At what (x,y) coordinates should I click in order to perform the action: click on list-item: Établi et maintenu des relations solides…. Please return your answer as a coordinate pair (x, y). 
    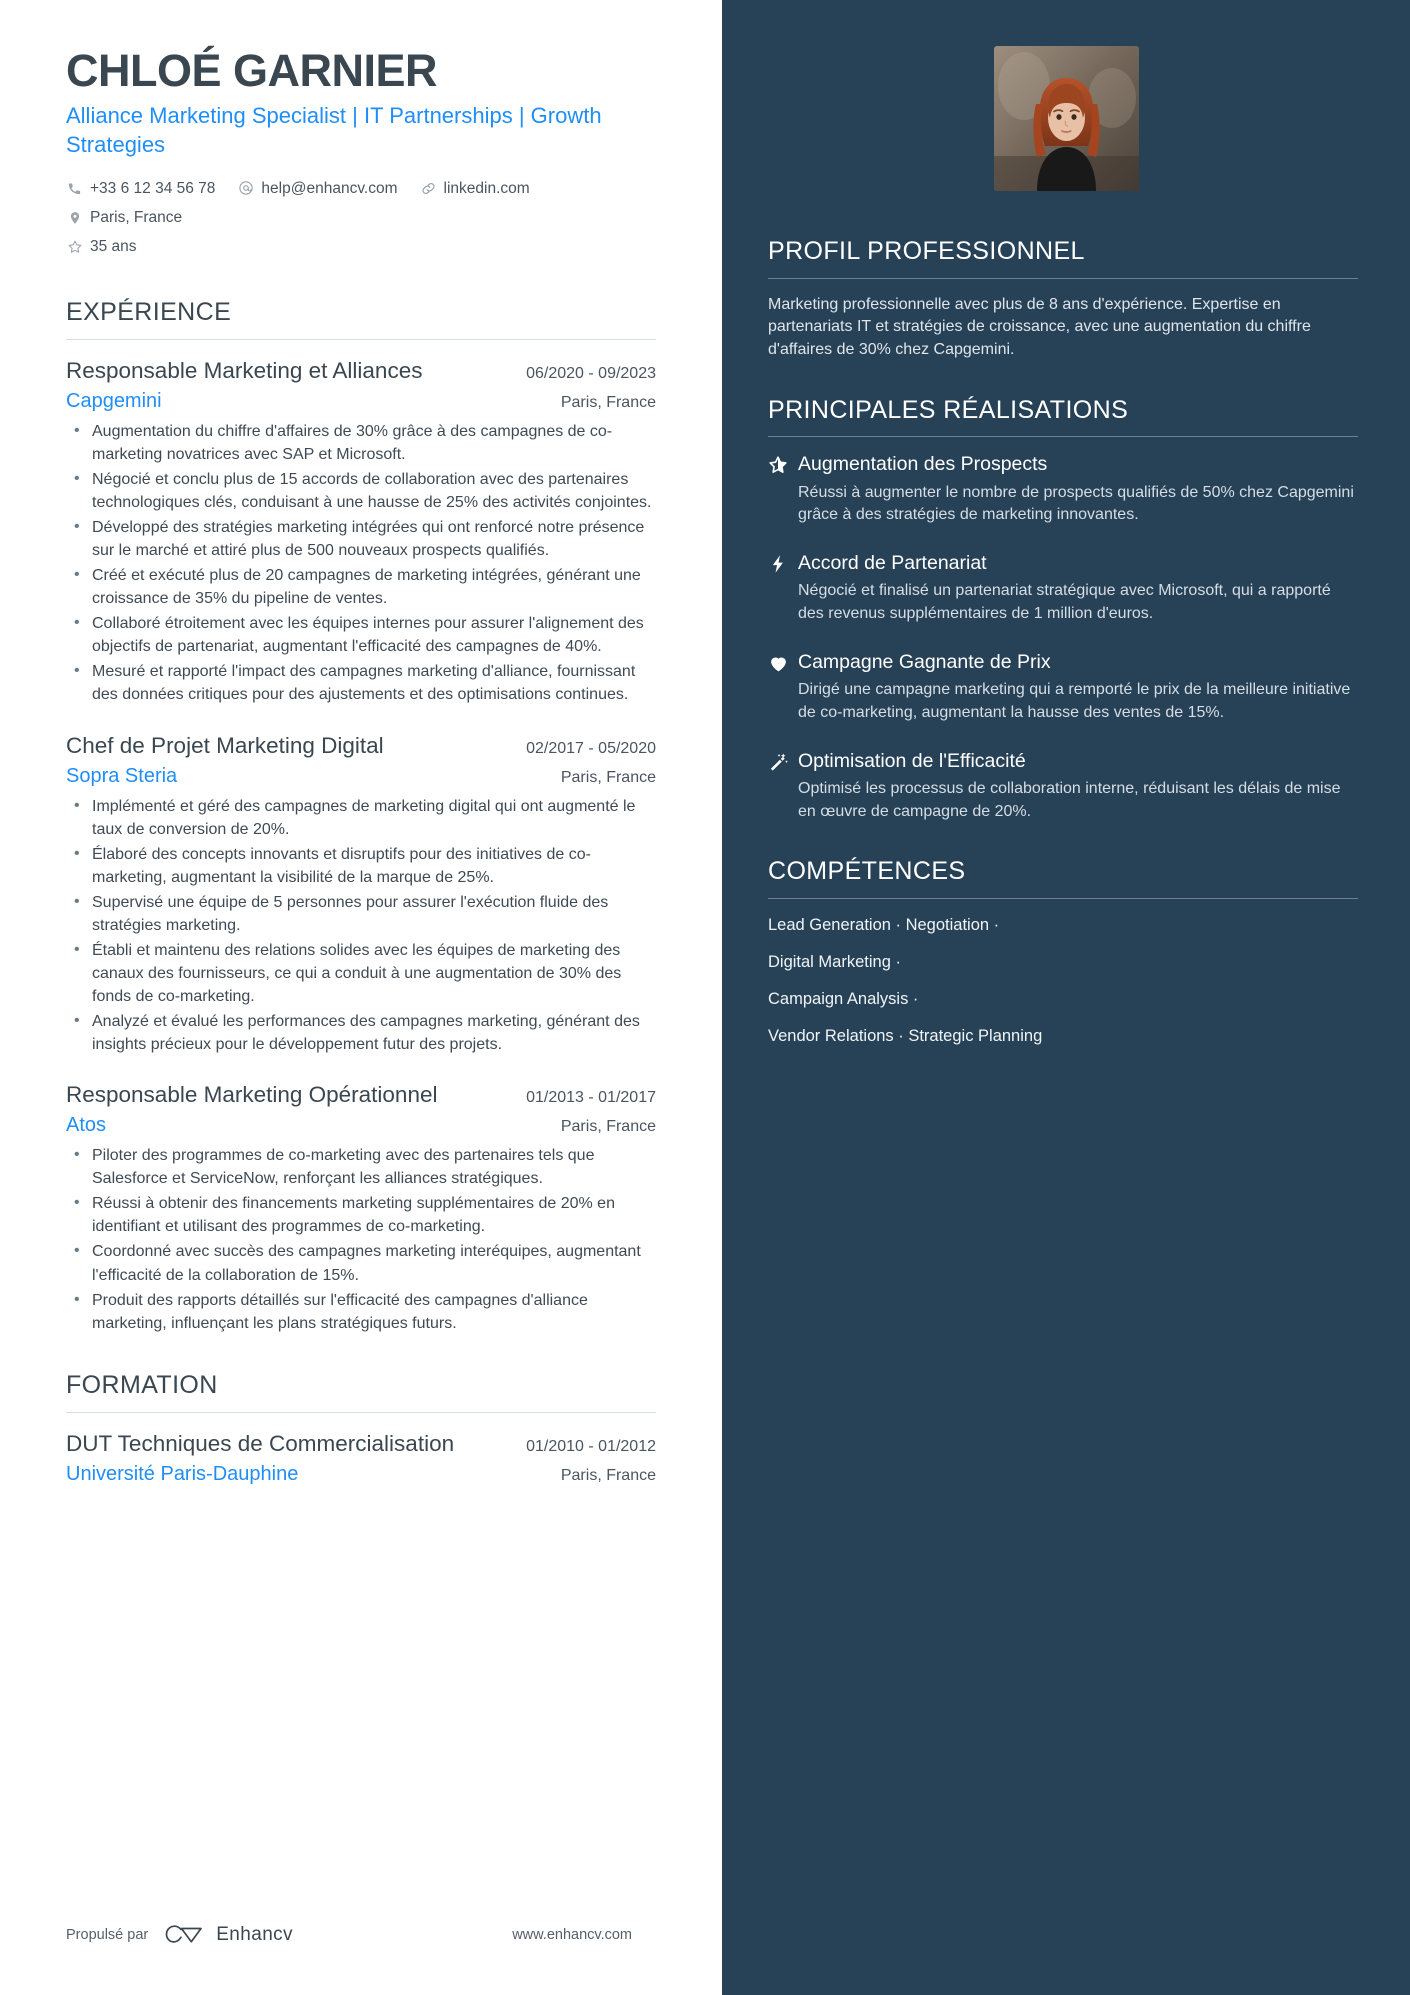
    Looking at the image, I should click on (361, 973).